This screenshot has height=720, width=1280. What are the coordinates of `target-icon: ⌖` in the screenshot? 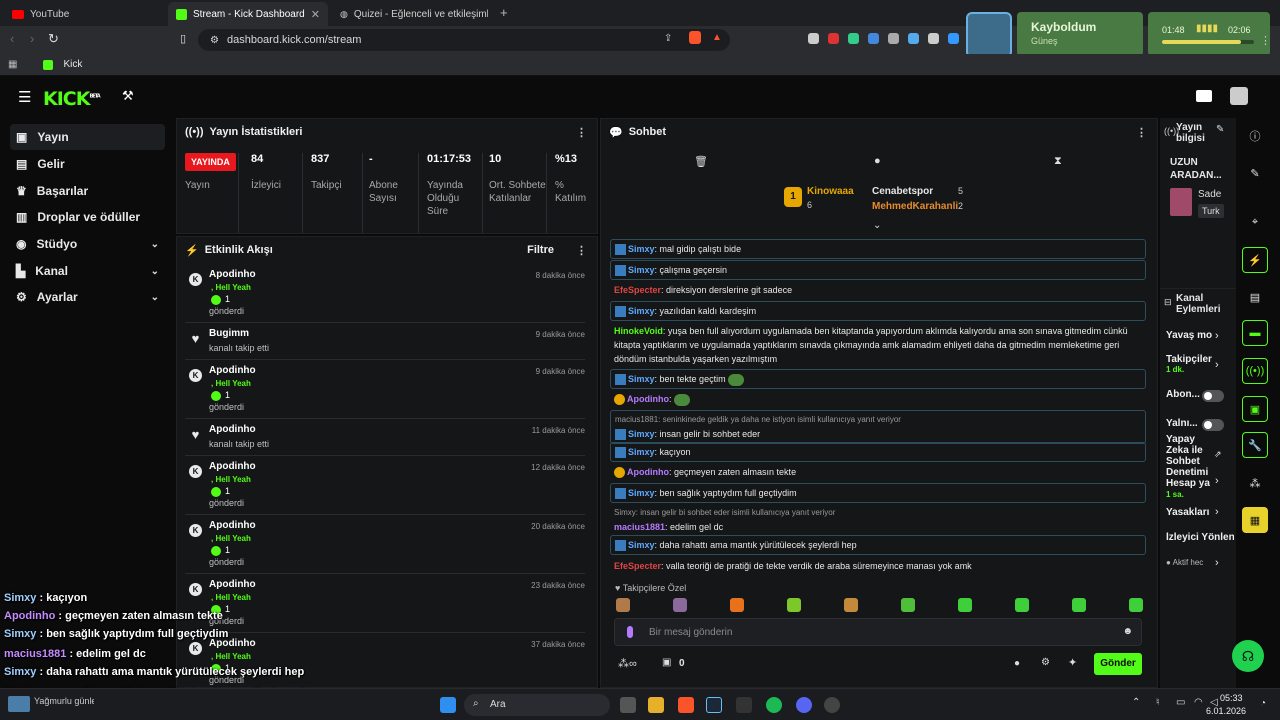 It's located at (1255, 222).